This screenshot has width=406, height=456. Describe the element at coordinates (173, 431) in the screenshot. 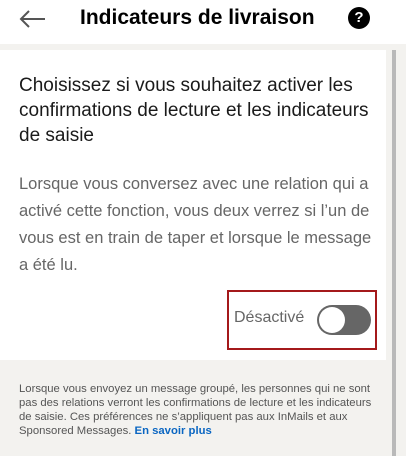

I see `learn-more-link: En savoir plus` at that location.